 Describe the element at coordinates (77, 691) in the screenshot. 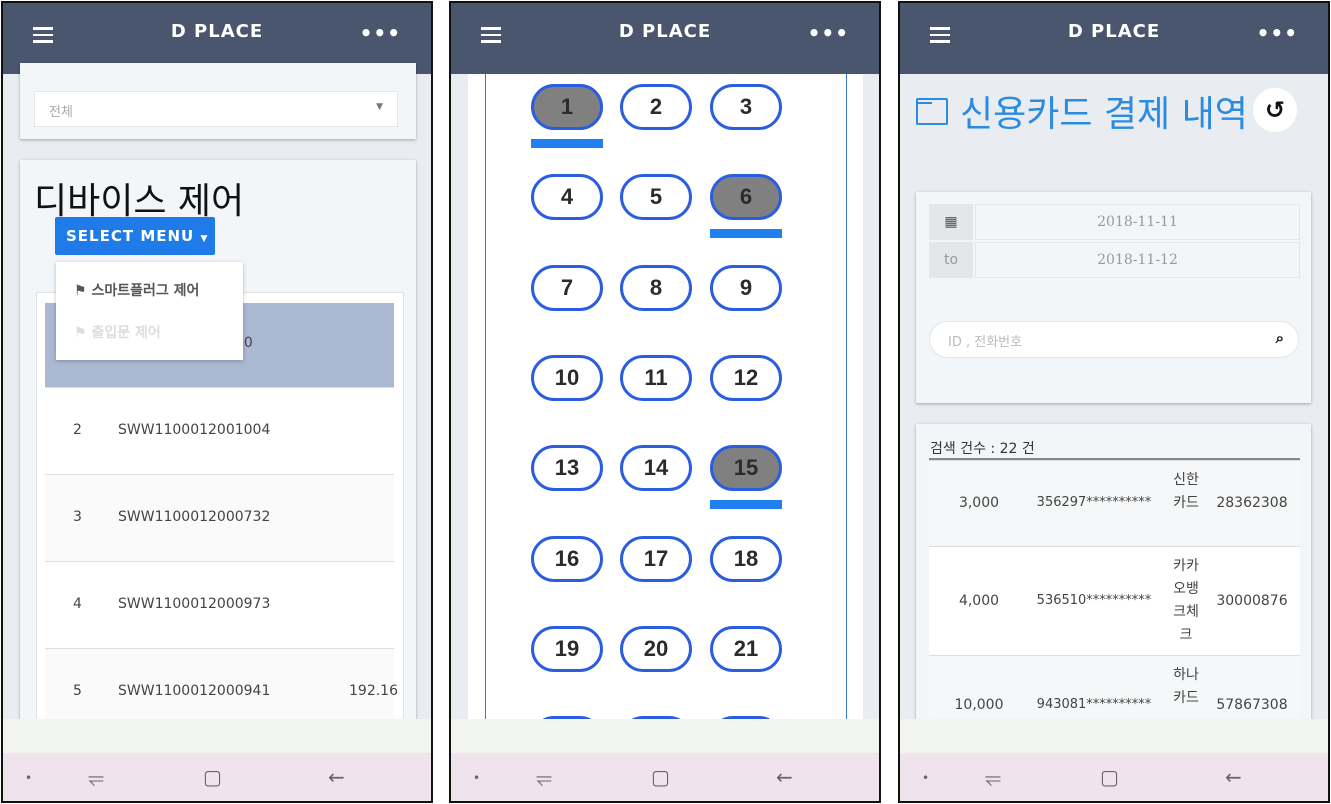

I see `row-number: 5` at that location.